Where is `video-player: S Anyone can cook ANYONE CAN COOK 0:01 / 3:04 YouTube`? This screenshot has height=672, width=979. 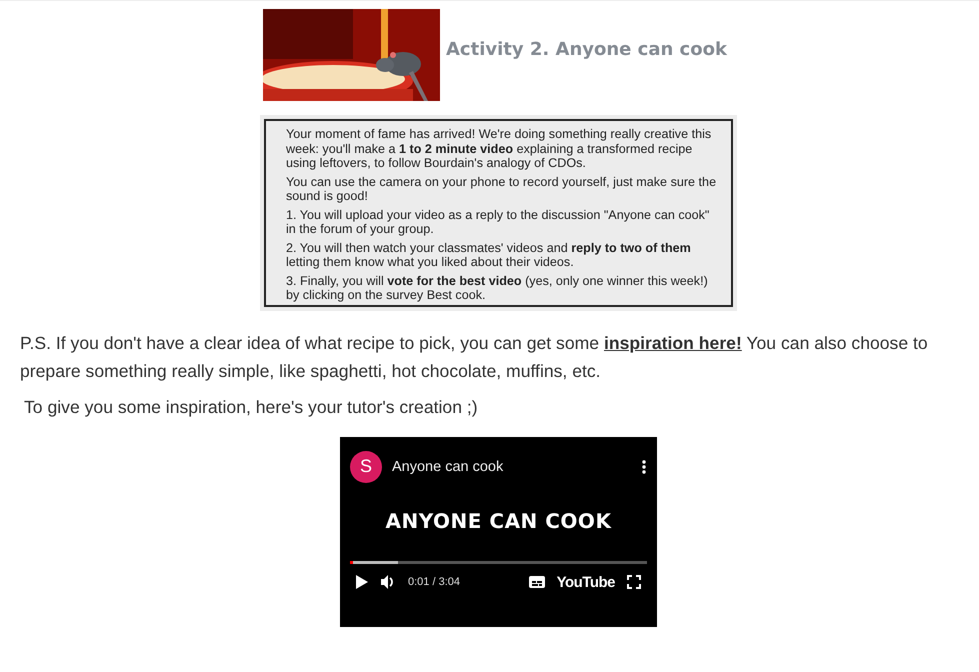
video-player: S Anyone can cook ANYONE CAN COOK 0:01 / 3:04 YouTube is located at coordinates (498, 531).